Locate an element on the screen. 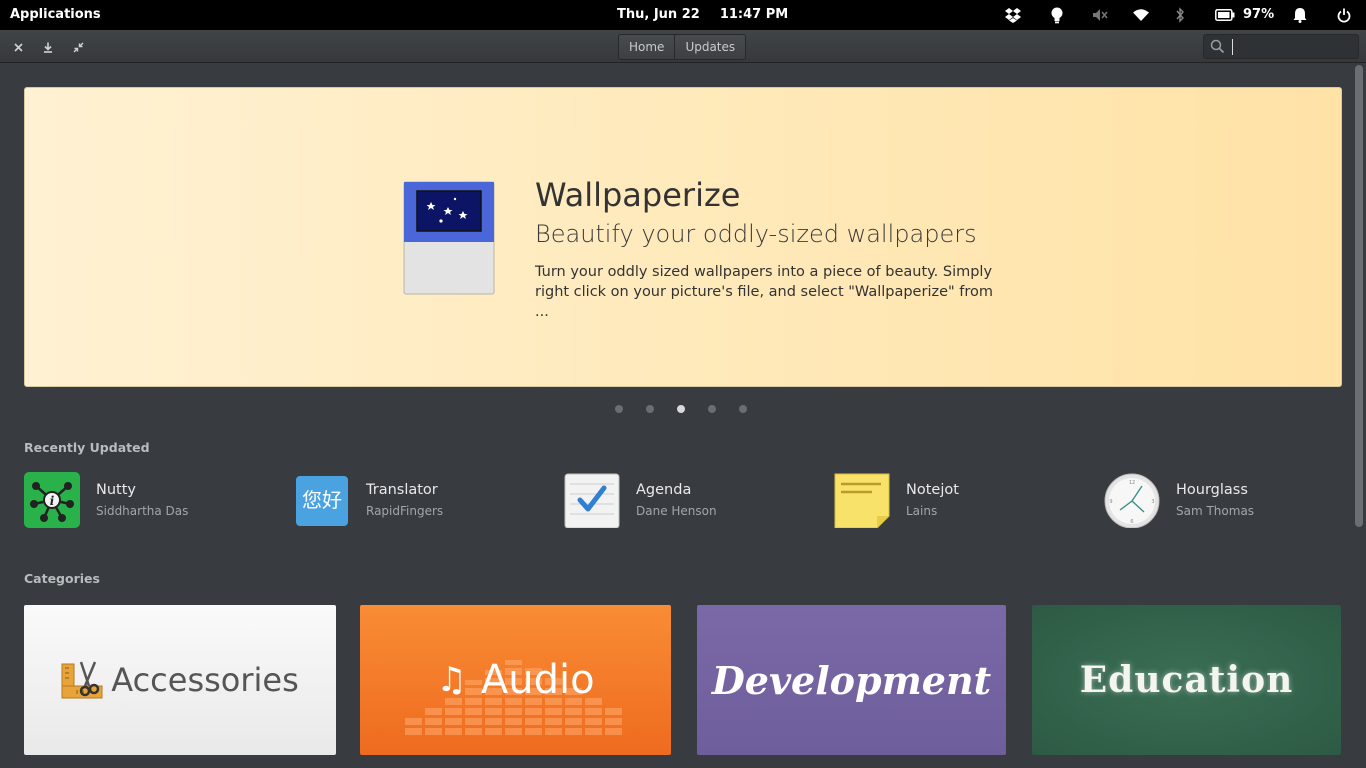 The height and width of the screenshot is (768, 1366). category-label: Education is located at coordinates (1186, 680).